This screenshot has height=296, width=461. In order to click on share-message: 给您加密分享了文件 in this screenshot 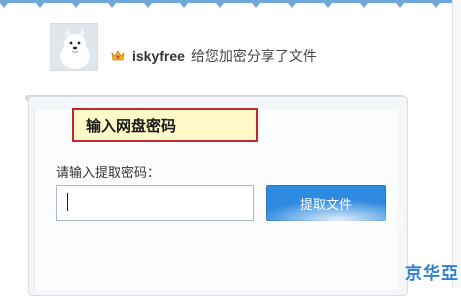, I will do `click(253, 57)`.